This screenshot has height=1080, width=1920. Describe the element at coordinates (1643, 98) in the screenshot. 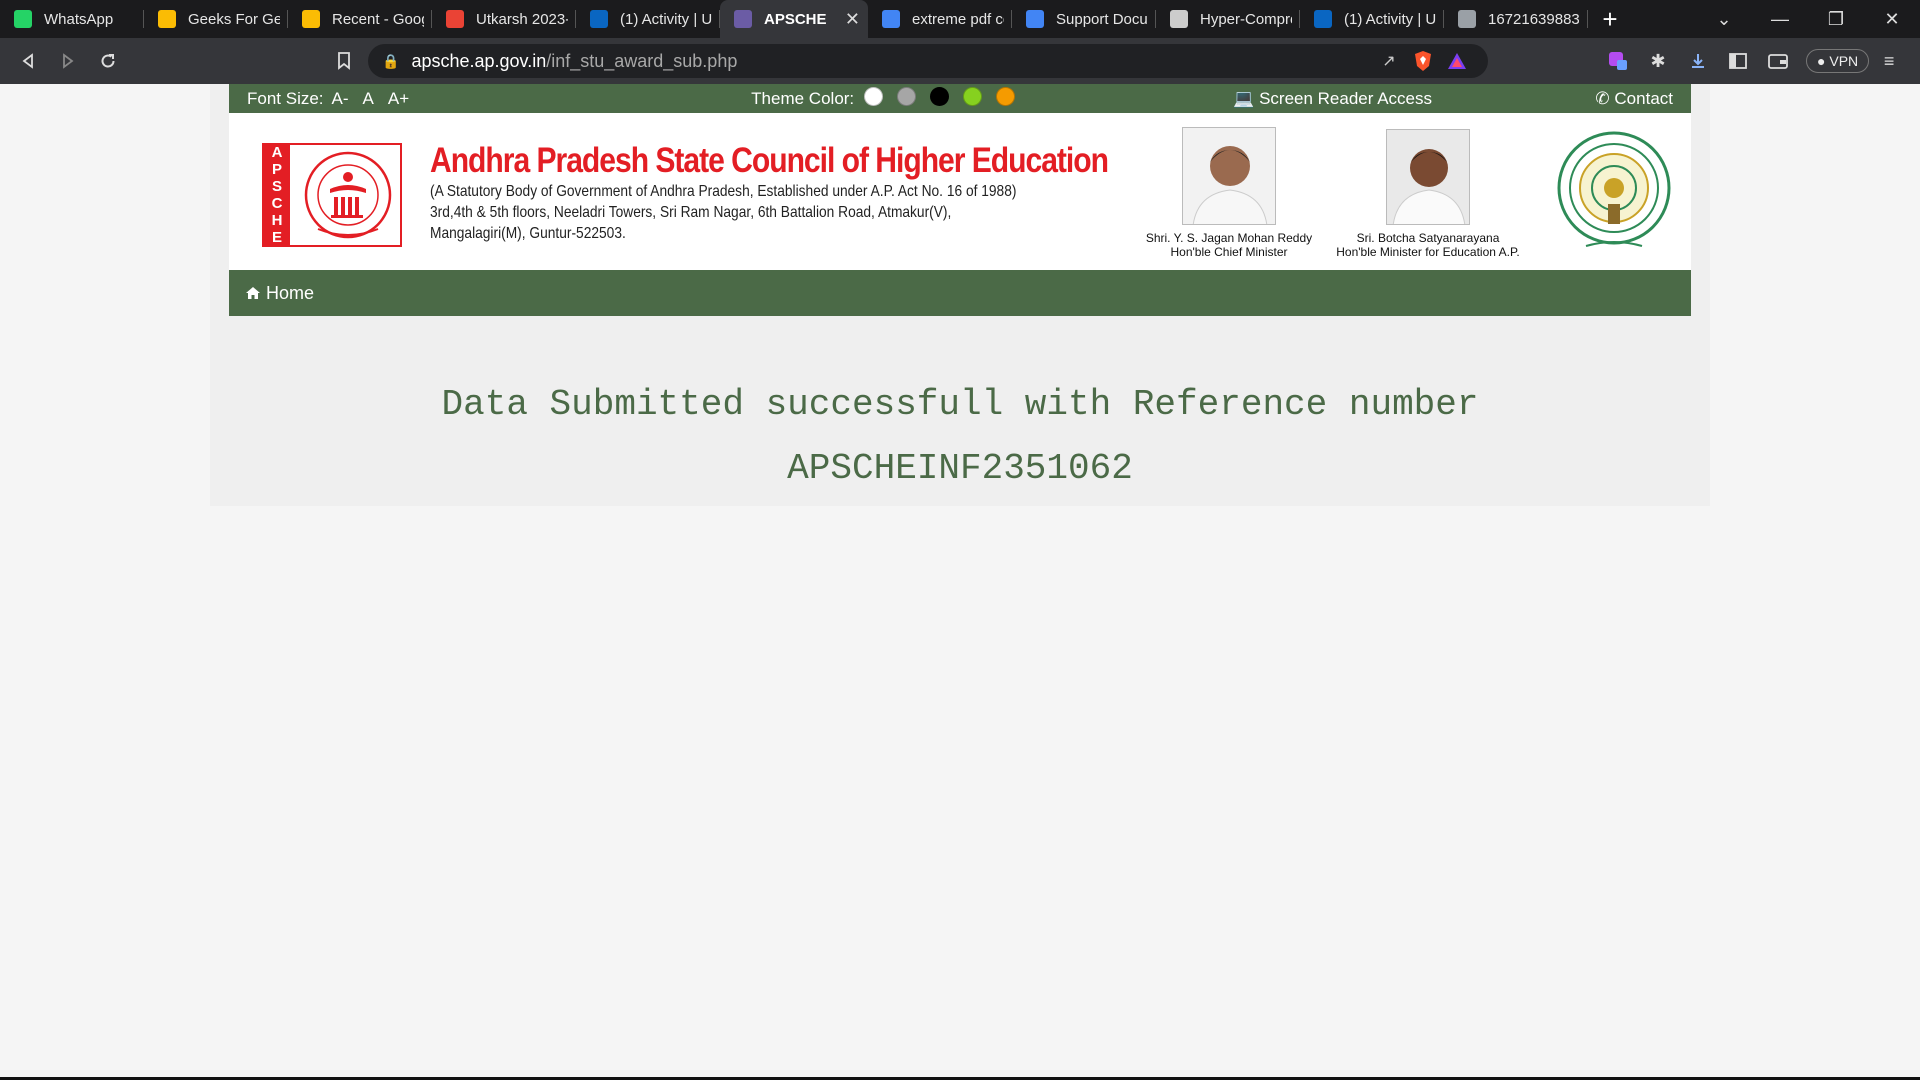

I see `contact-label: Contact` at that location.